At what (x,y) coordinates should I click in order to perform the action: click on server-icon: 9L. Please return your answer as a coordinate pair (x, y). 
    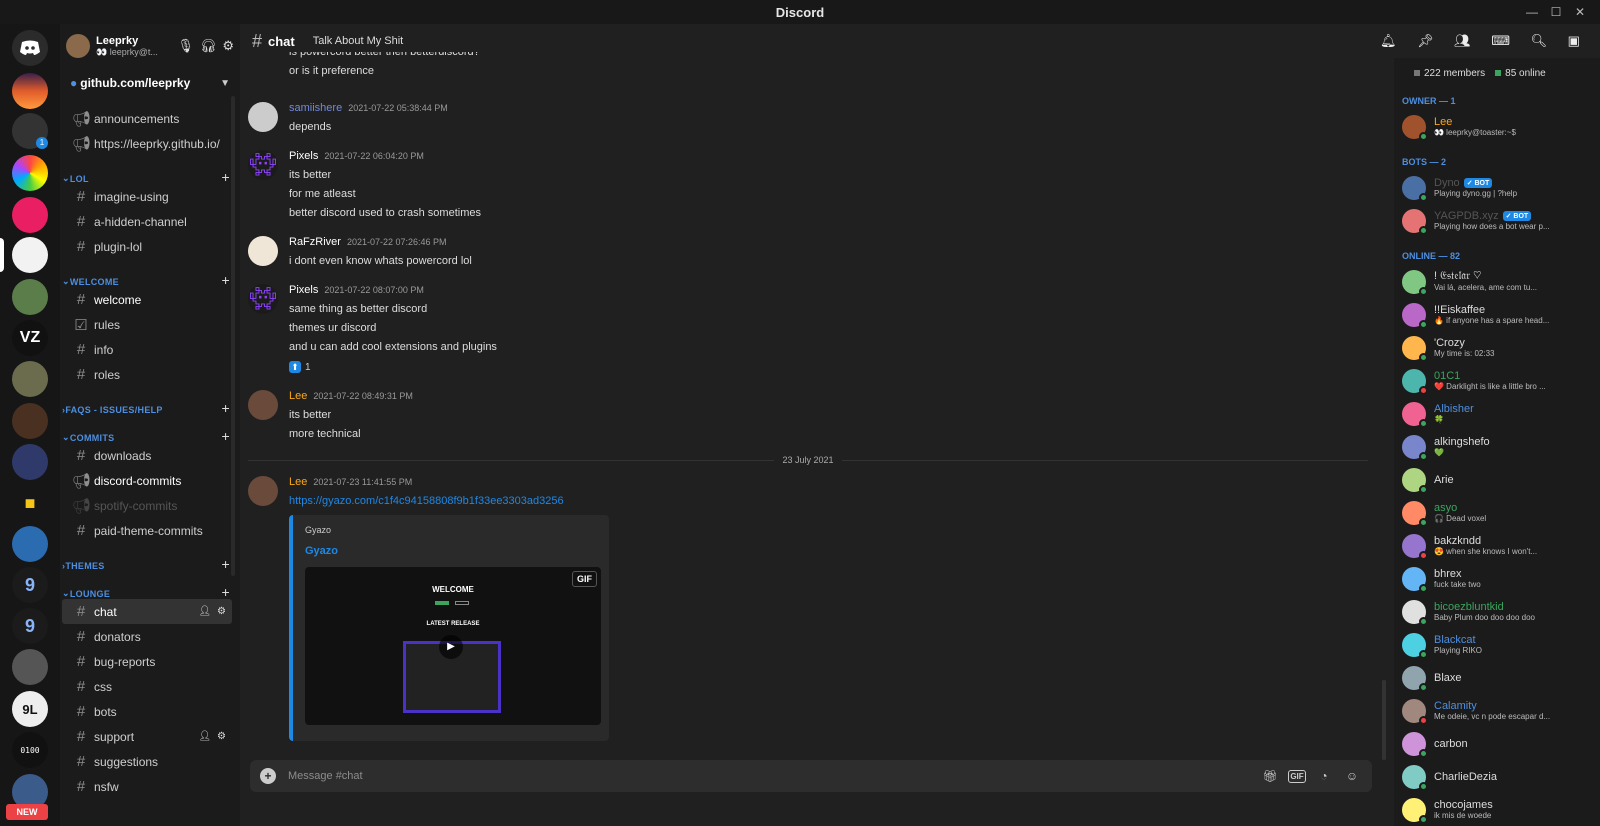
    Looking at the image, I should click on (30, 709).